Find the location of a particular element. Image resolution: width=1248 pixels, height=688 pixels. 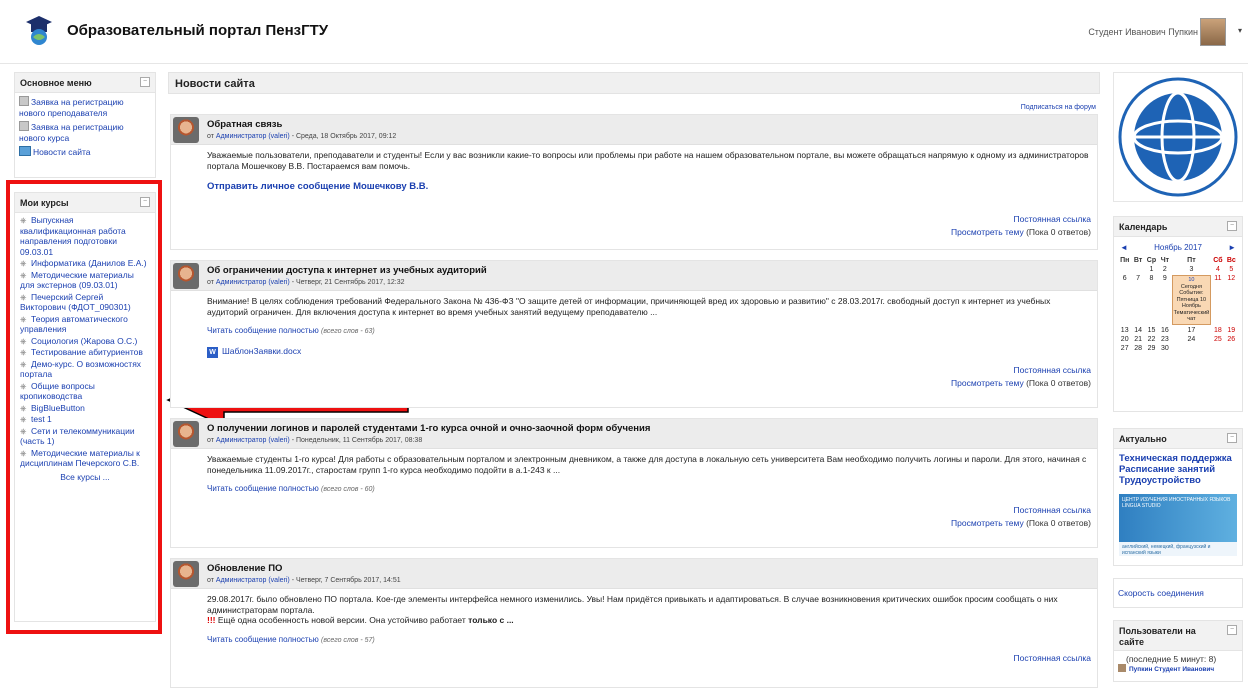

word-document-icon: W is located at coordinates (212, 352).